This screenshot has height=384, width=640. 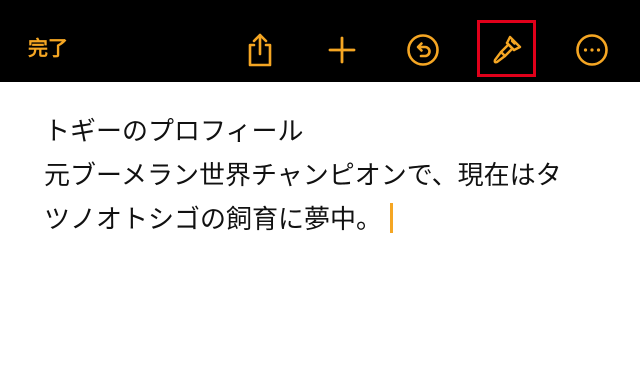 I want to click on ellipsis-circle-icon, so click(x=592, y=50).